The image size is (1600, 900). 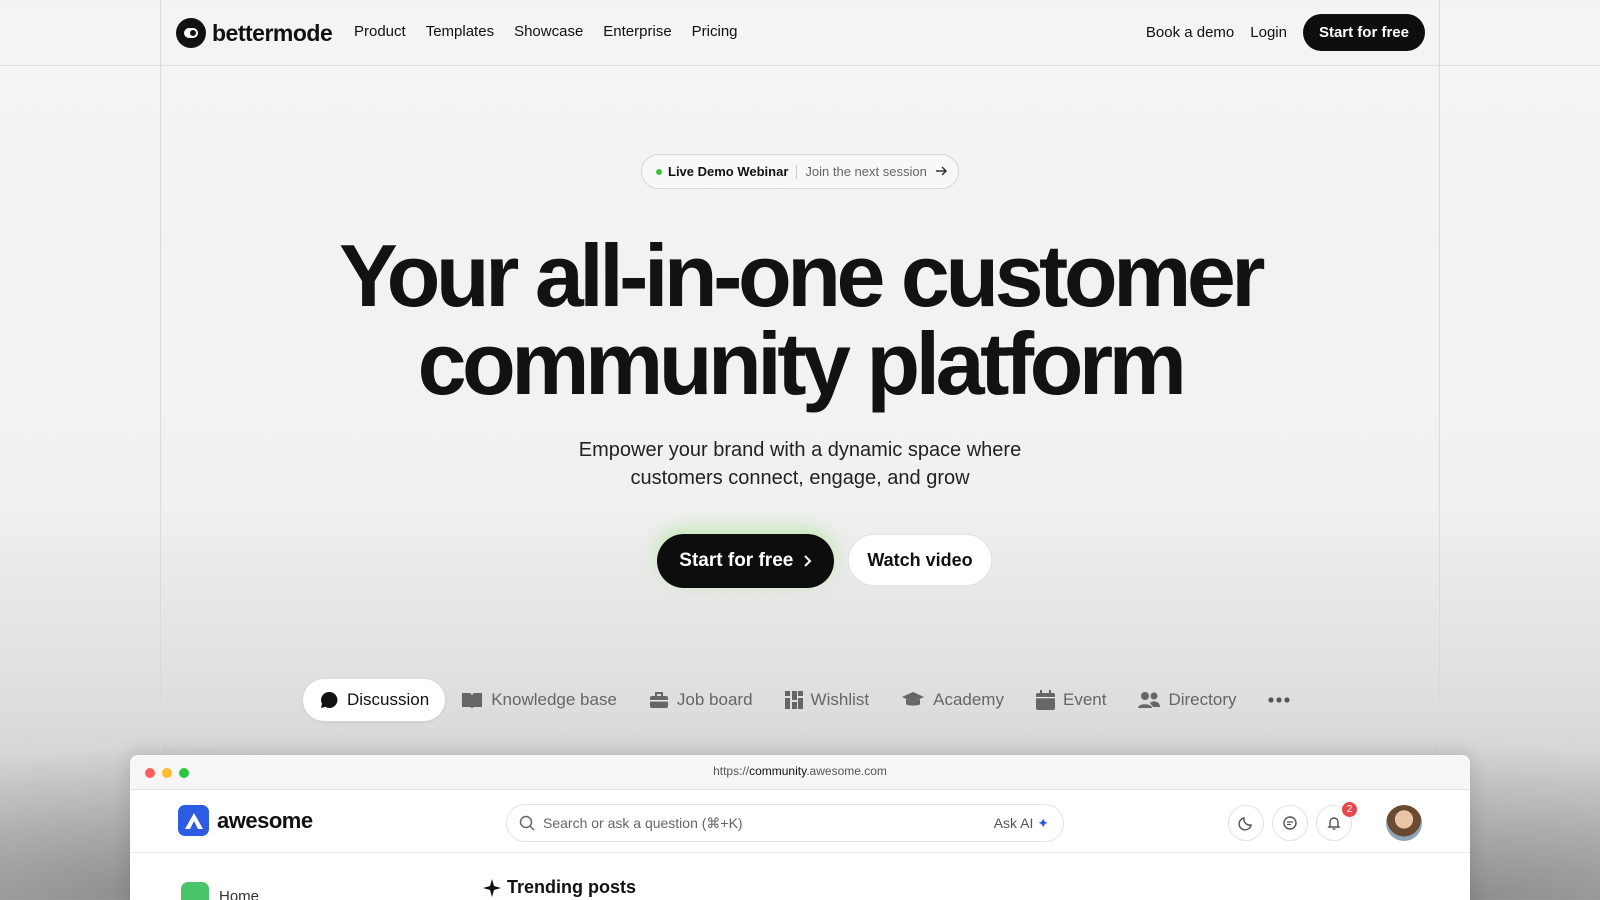 What do you see at coordinates (1149, 700) in the screenshot?
I see `people-icon` at bounding box center [1149, 700].